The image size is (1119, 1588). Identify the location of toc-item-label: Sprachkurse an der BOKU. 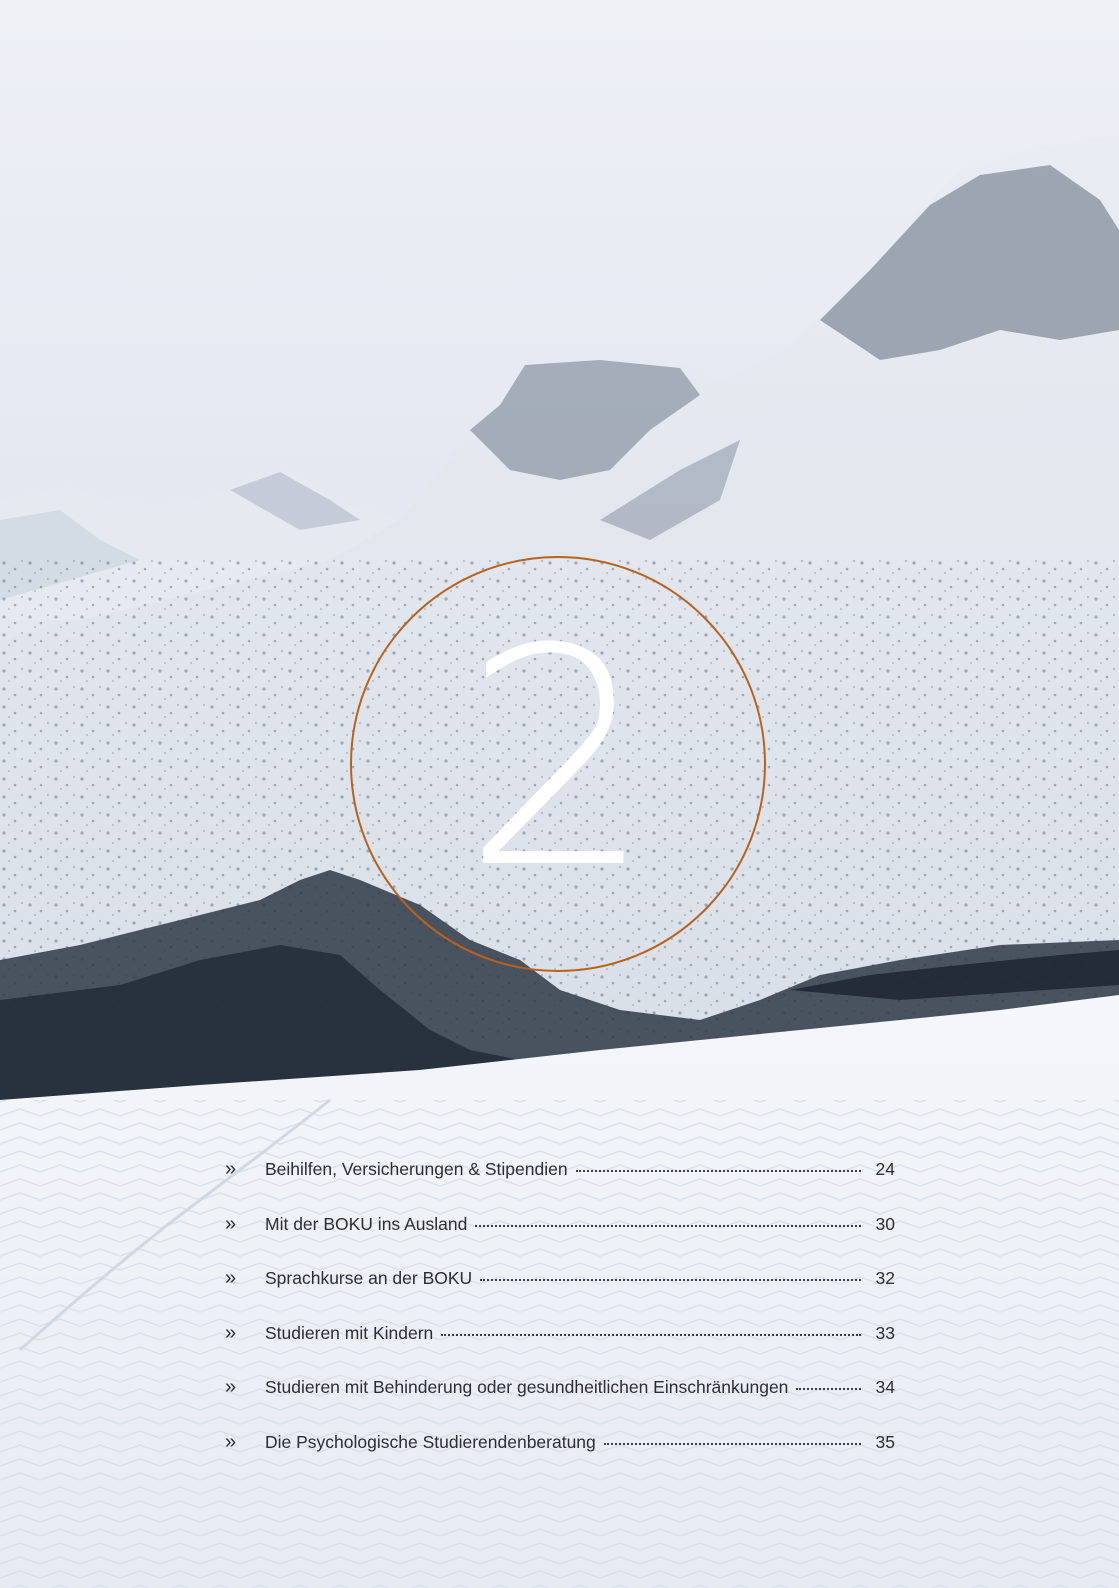
(369, 1278).